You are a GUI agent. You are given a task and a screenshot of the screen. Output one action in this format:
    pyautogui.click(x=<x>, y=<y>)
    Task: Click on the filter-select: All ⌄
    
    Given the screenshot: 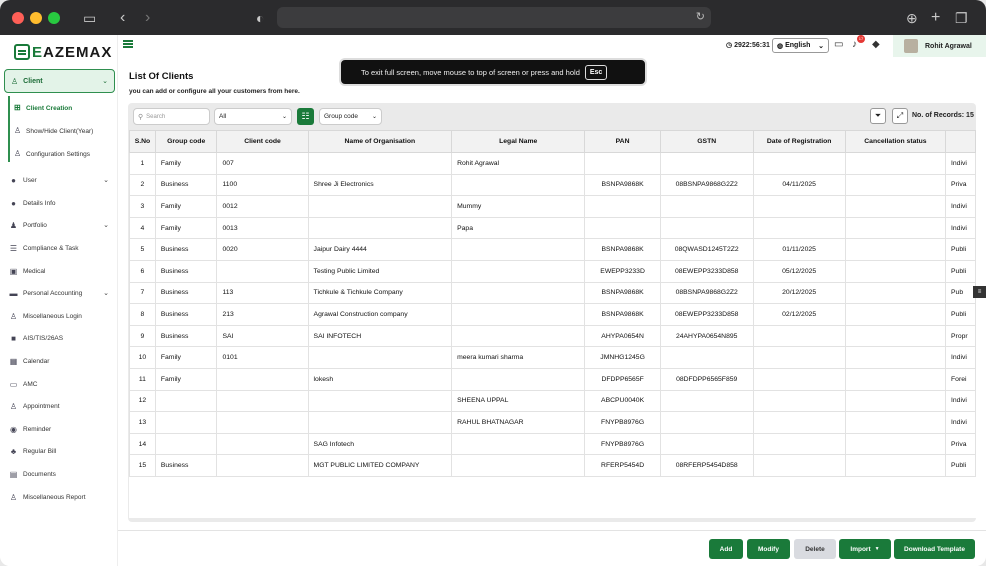 What is the action you would take?
    pyautogui.click(x=253, y=116)
    